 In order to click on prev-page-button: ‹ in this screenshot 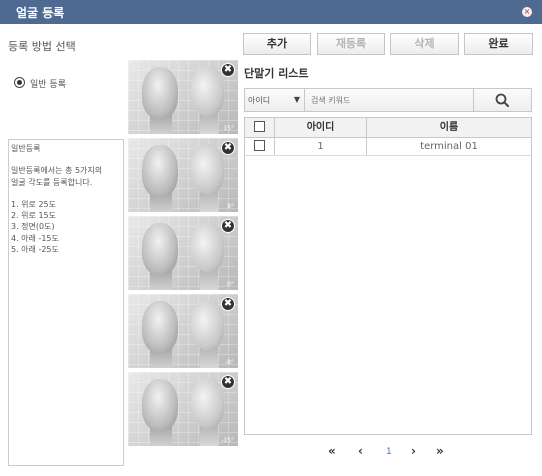, I will do `click(360, 451)`.